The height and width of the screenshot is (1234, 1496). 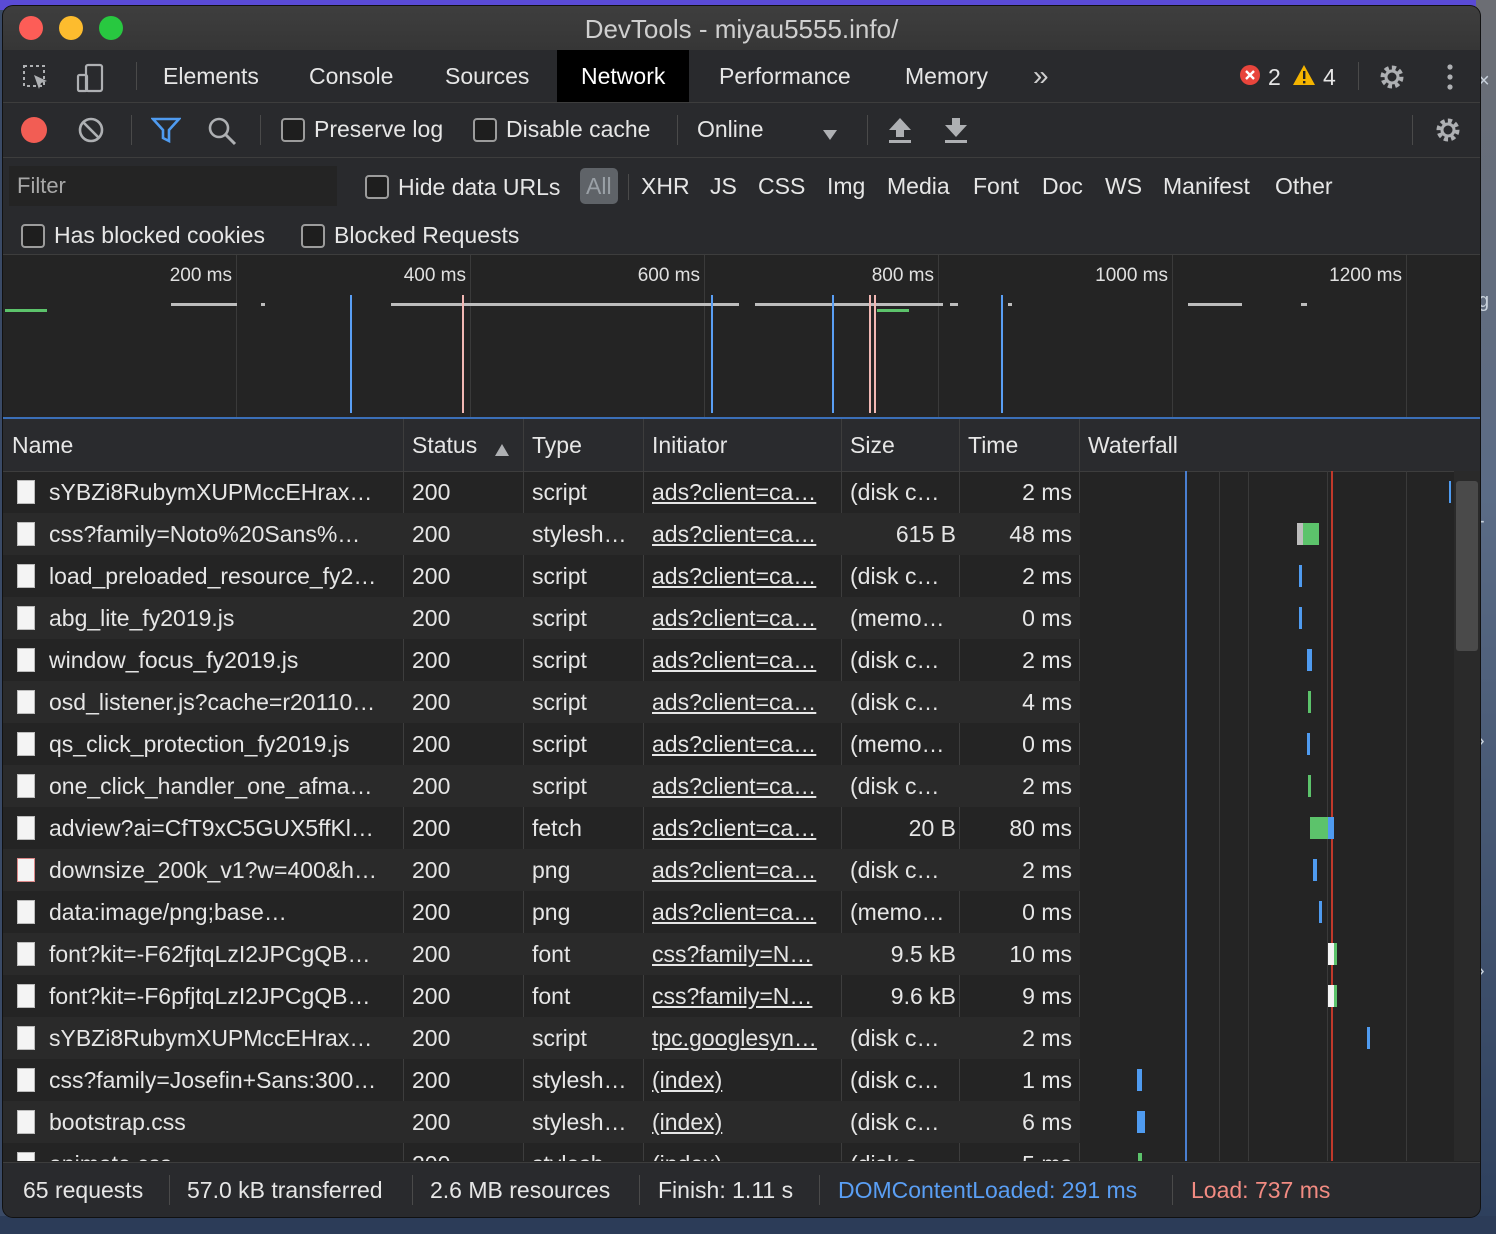 What do you see at coordinates (1019, 445) in the screenshot?
I see `column-time: Time` at bounding box center [1019, 445].